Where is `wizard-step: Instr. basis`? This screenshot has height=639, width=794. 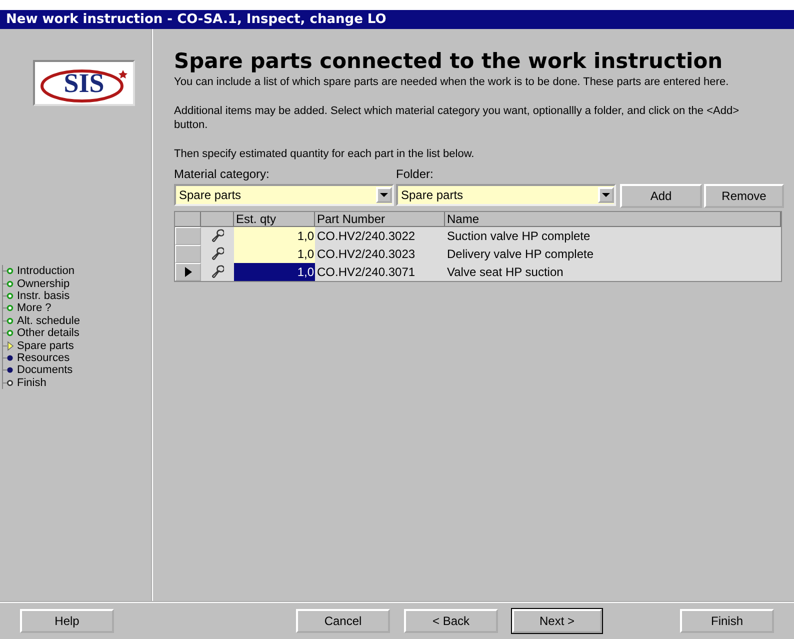 wizard-step: Instr. basis is located at coordinates (43, 296).